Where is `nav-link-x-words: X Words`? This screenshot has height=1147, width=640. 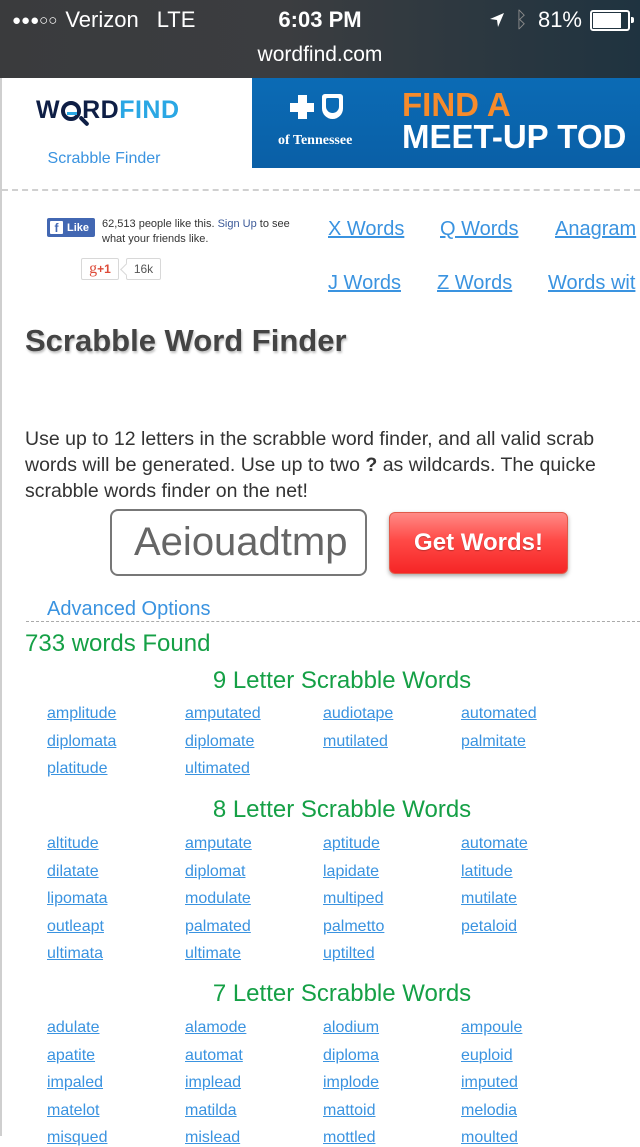
nav-link-x-words: X Words is located at coordinates (366, 229).